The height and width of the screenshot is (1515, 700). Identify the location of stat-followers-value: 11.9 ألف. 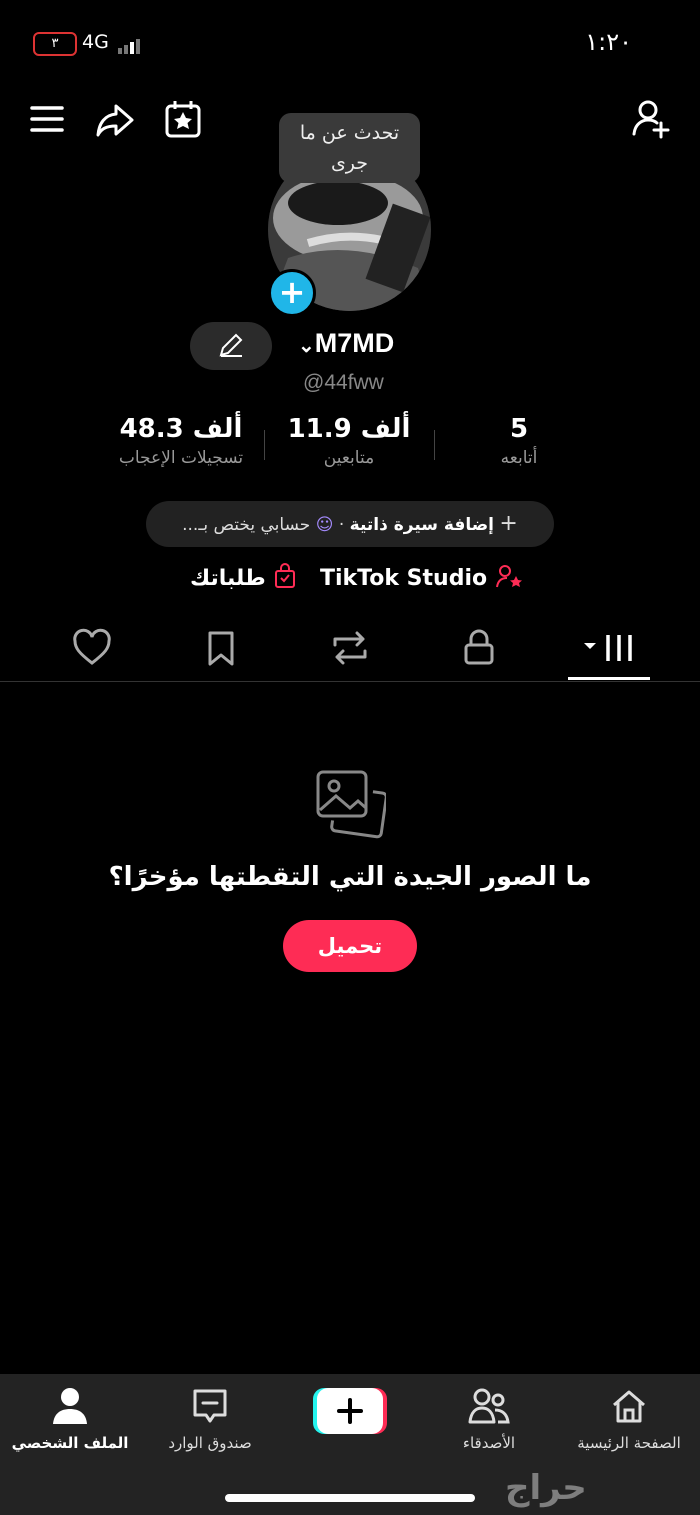
(349, 429).